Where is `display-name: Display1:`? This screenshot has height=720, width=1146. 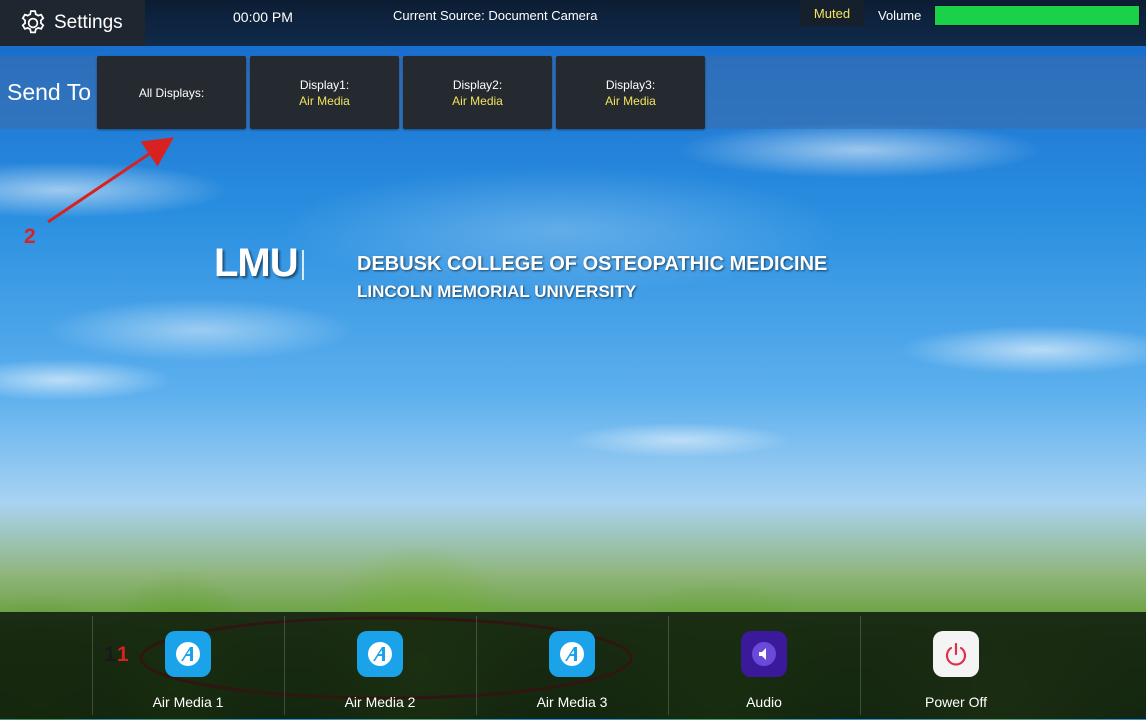 display-name: Display1: is located at coordinates (324, 84).